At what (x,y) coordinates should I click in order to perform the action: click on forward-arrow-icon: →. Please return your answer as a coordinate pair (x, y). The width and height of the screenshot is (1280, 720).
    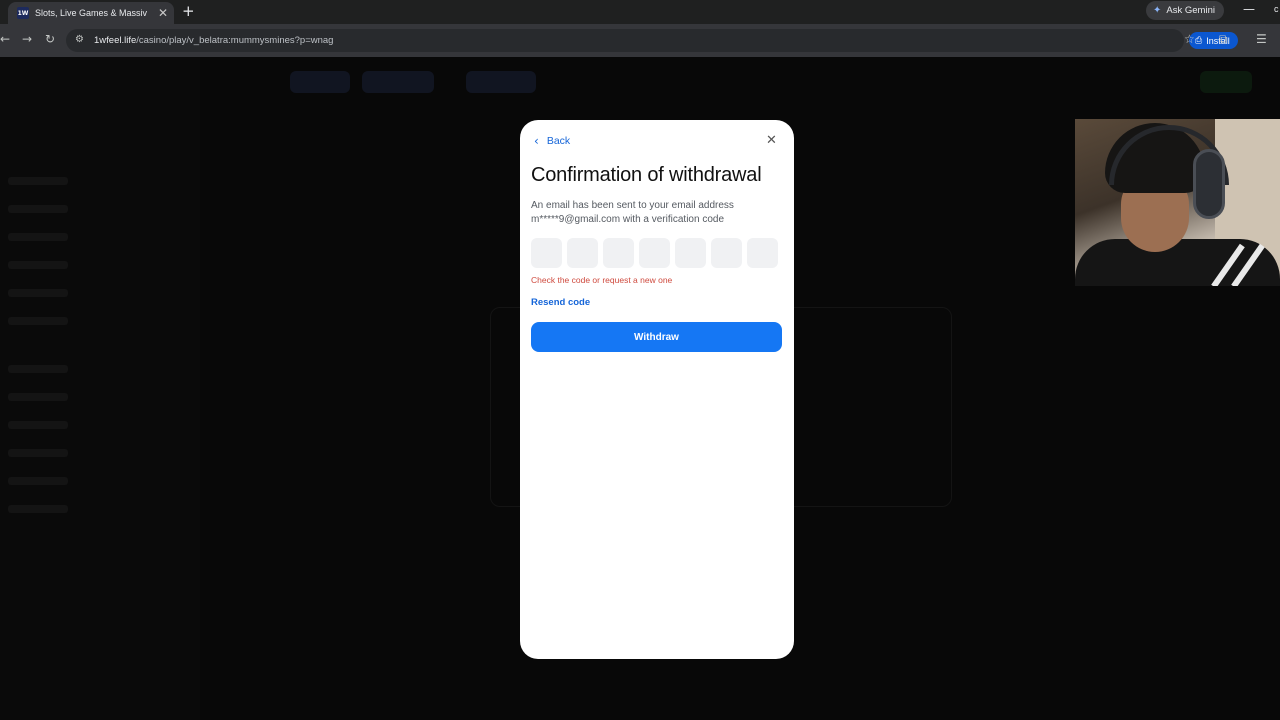
    Looking at the image, I should click on (27, 39).